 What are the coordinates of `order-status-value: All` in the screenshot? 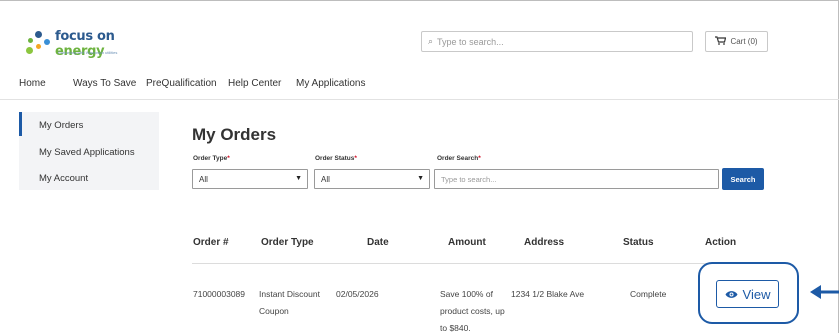 It's located at (325, 179).